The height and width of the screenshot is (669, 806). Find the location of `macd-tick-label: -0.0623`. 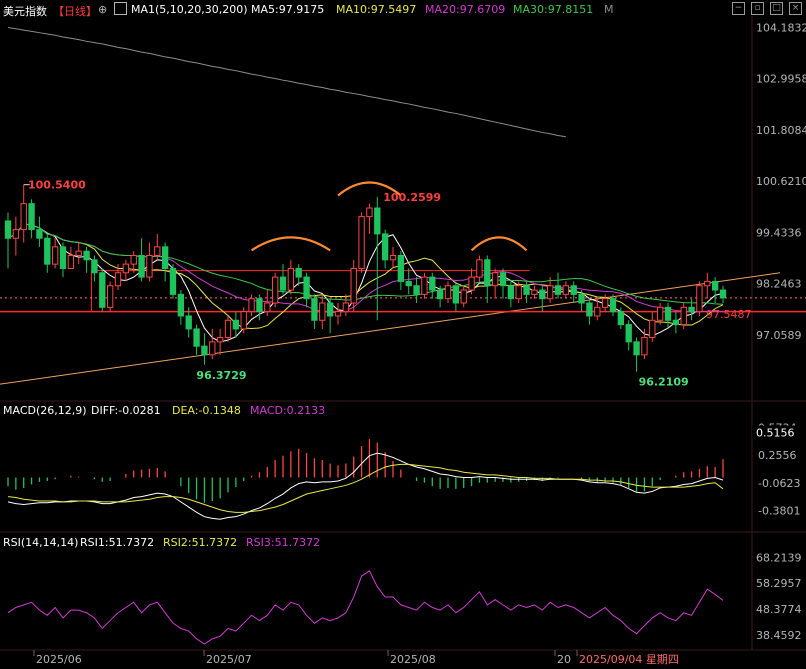

macd-tick-label: -0.0623 is located at coordinates (779, 483).